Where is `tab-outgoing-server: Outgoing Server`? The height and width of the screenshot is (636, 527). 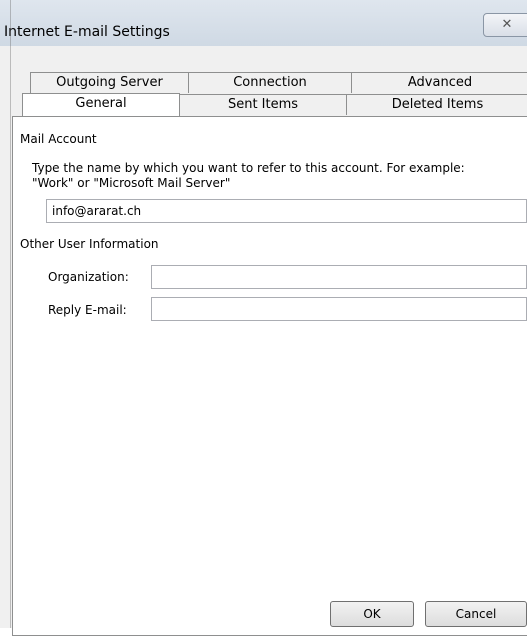 tab-outgoing-server: Outgoing Server is located at coordinates (109, 82).